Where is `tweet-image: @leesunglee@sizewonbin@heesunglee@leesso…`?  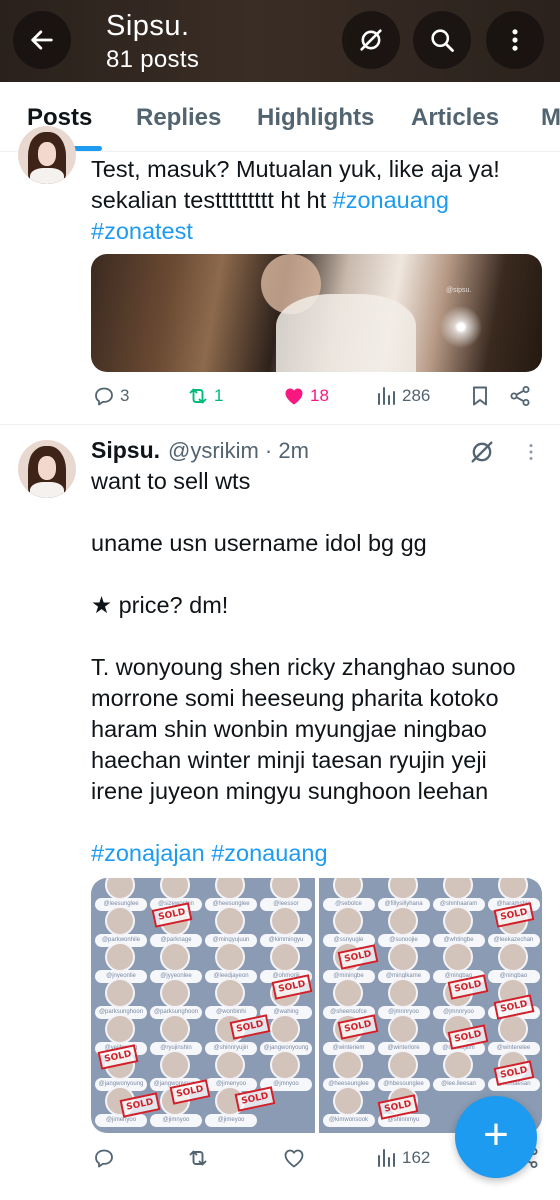 tweet-image: @leesunglee@sizewonbin@heesunglee@leesso… is located at coordinates (203, 1005).